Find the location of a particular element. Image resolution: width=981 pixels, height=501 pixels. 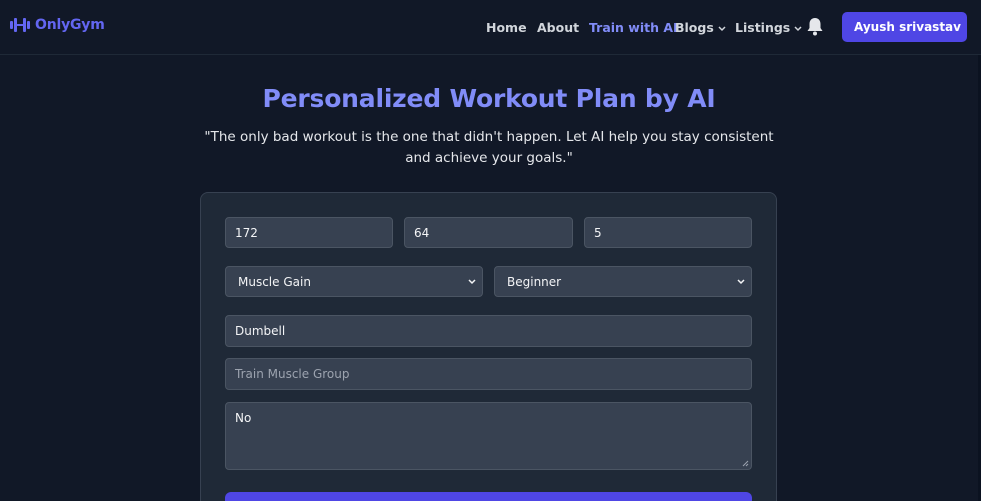

level-select-value: Beginner is located at coordinates (534, 281).